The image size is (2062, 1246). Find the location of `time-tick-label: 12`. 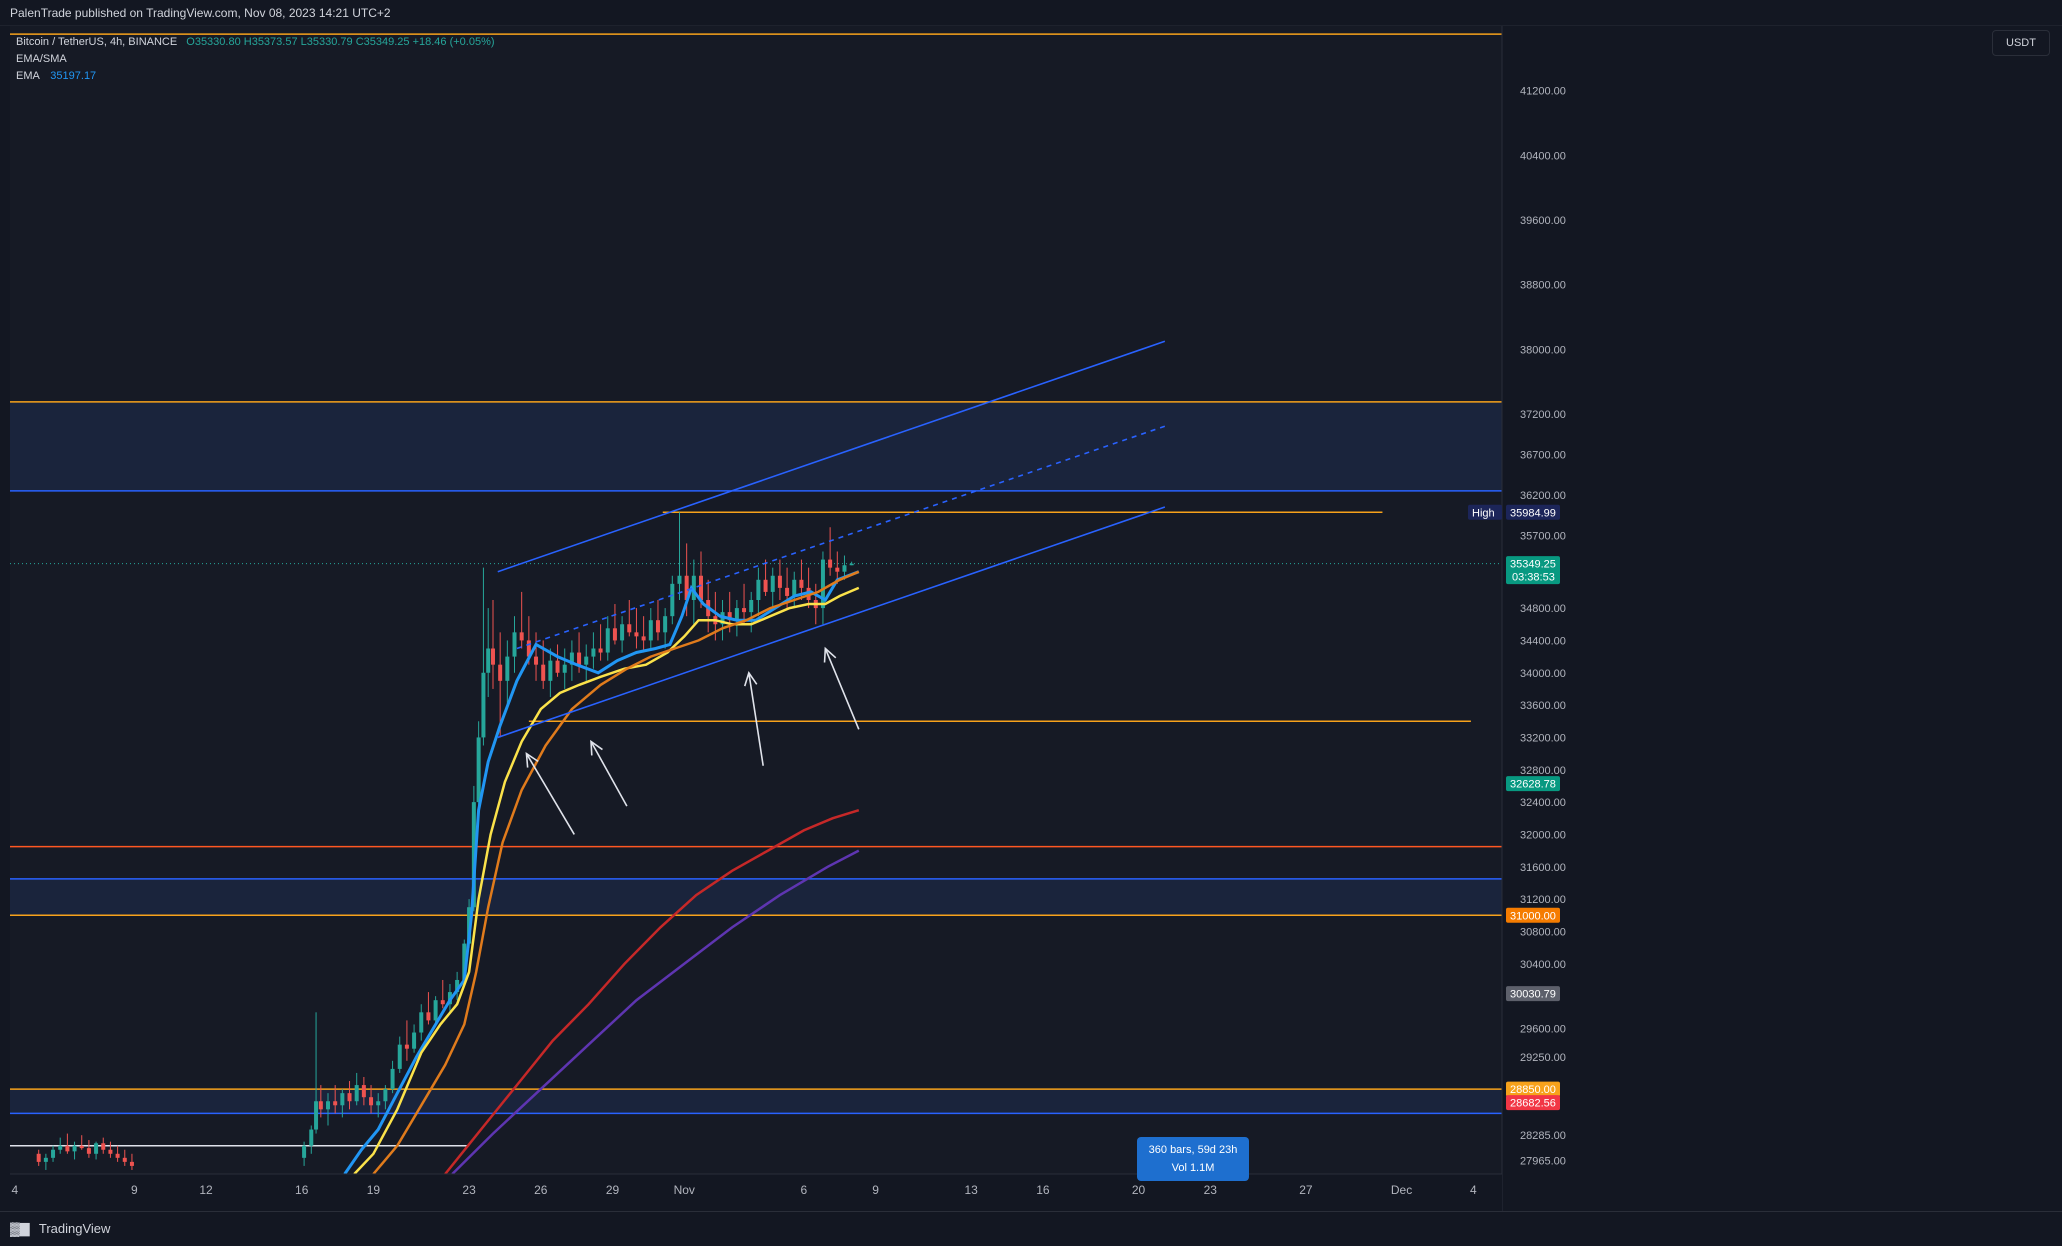

time-tick-label: 12 is located at coordinates (206, 1190).